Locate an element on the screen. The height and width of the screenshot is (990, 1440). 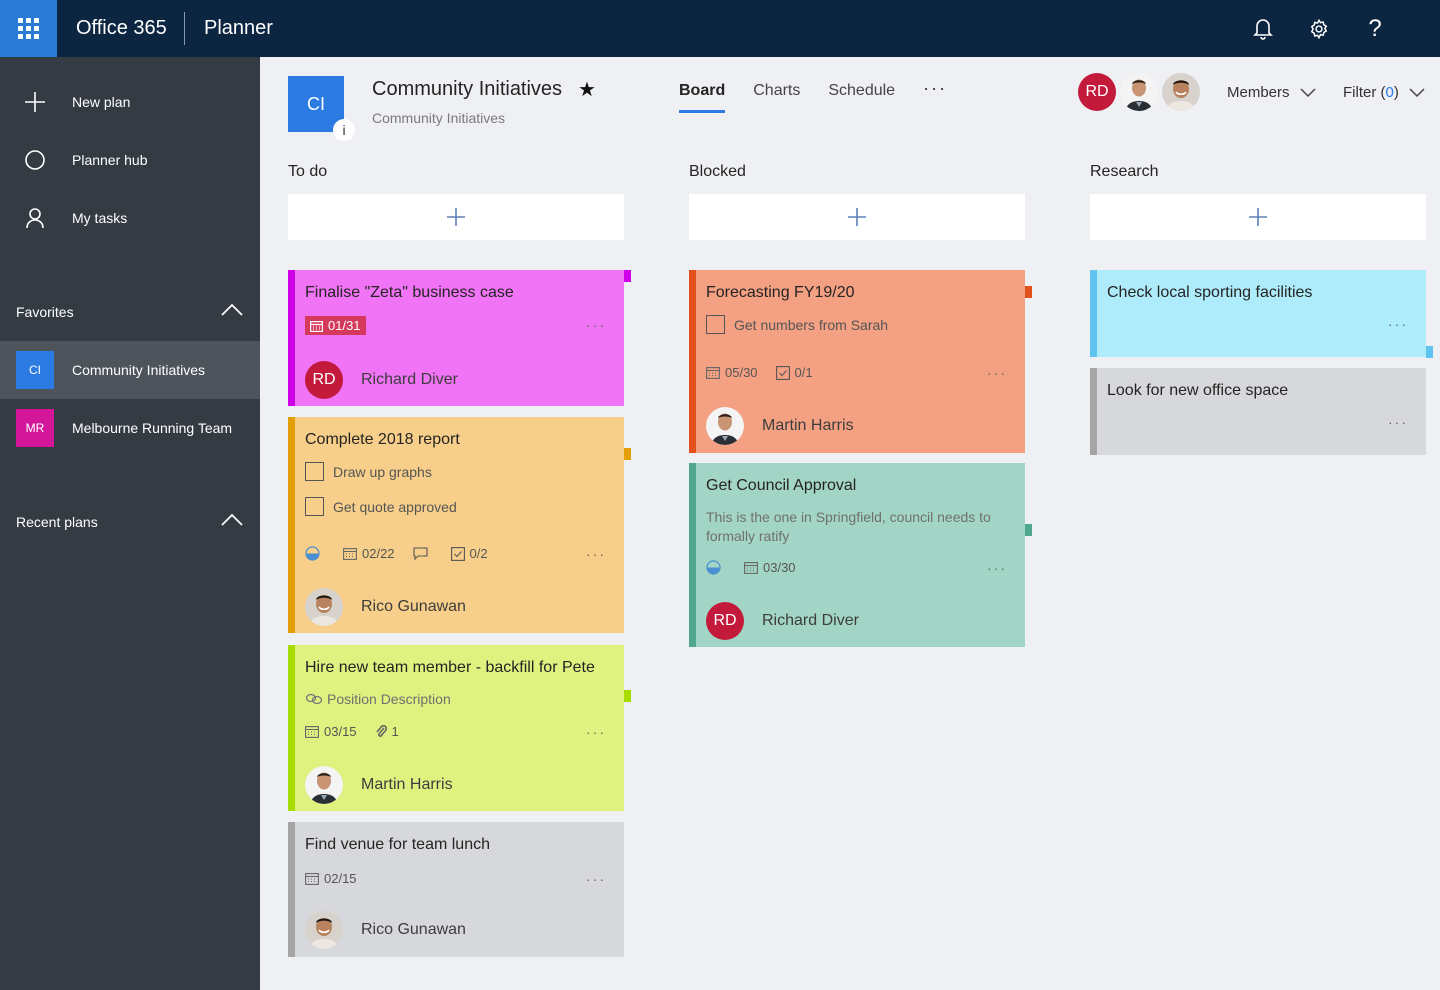
tab-charts: Charts is located at coordinates (776, 98).